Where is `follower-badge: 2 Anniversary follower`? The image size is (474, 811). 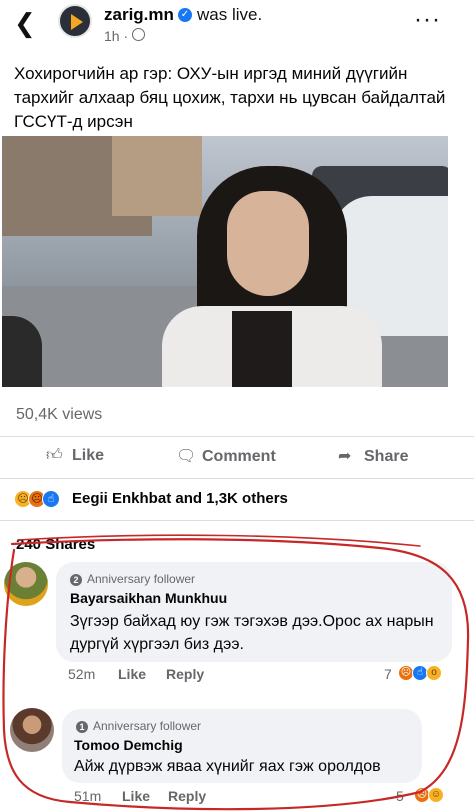 follower-badge: 2 Anniversary follower is located at coordinates (132, 579).